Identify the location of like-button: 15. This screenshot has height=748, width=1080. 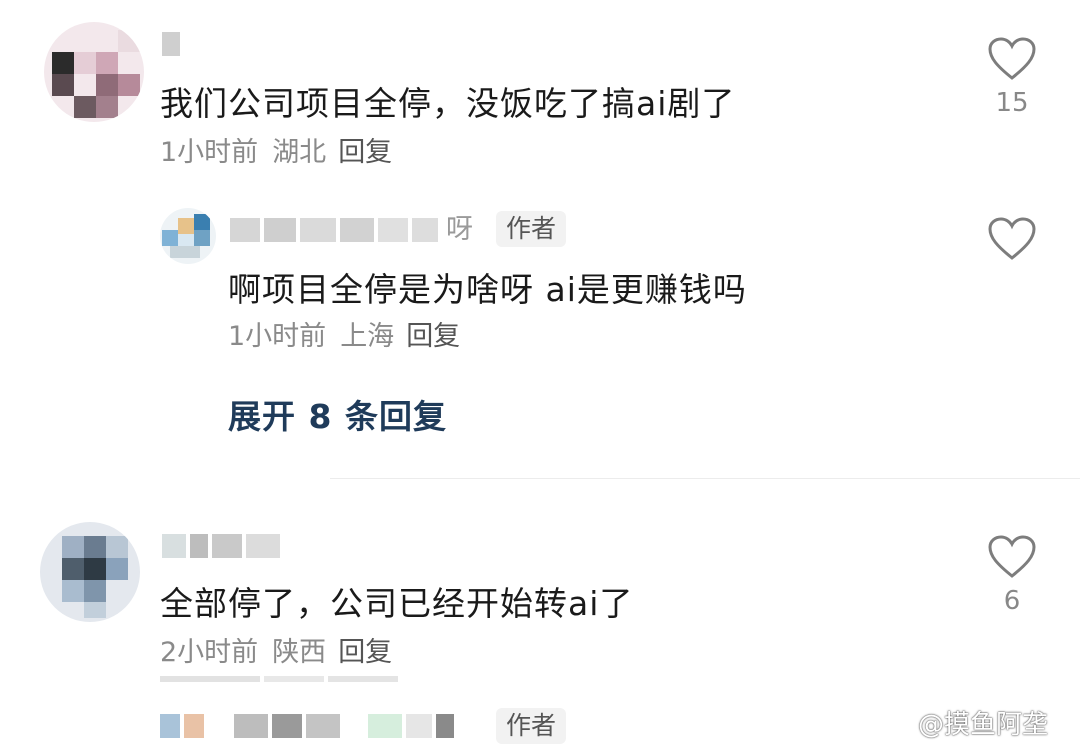
(1012, 77).